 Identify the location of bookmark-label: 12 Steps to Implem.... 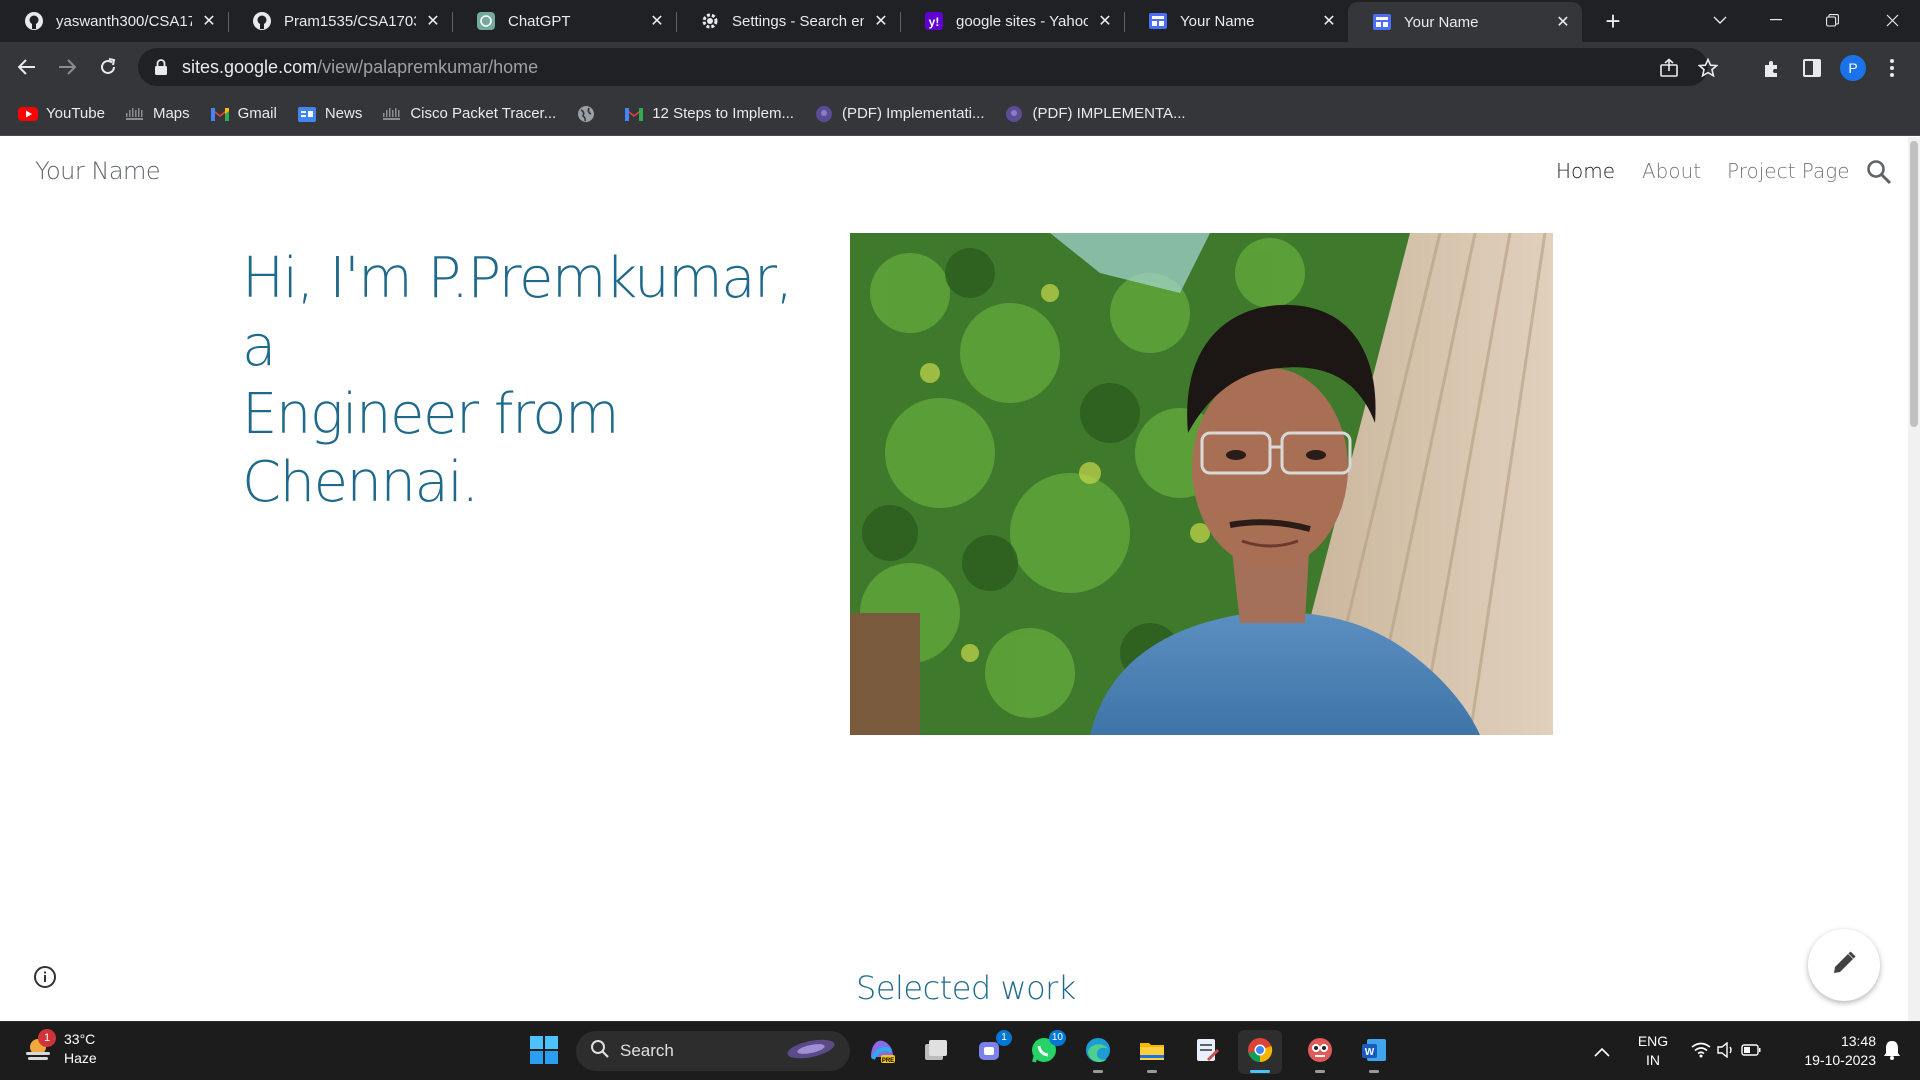
(723, 113).